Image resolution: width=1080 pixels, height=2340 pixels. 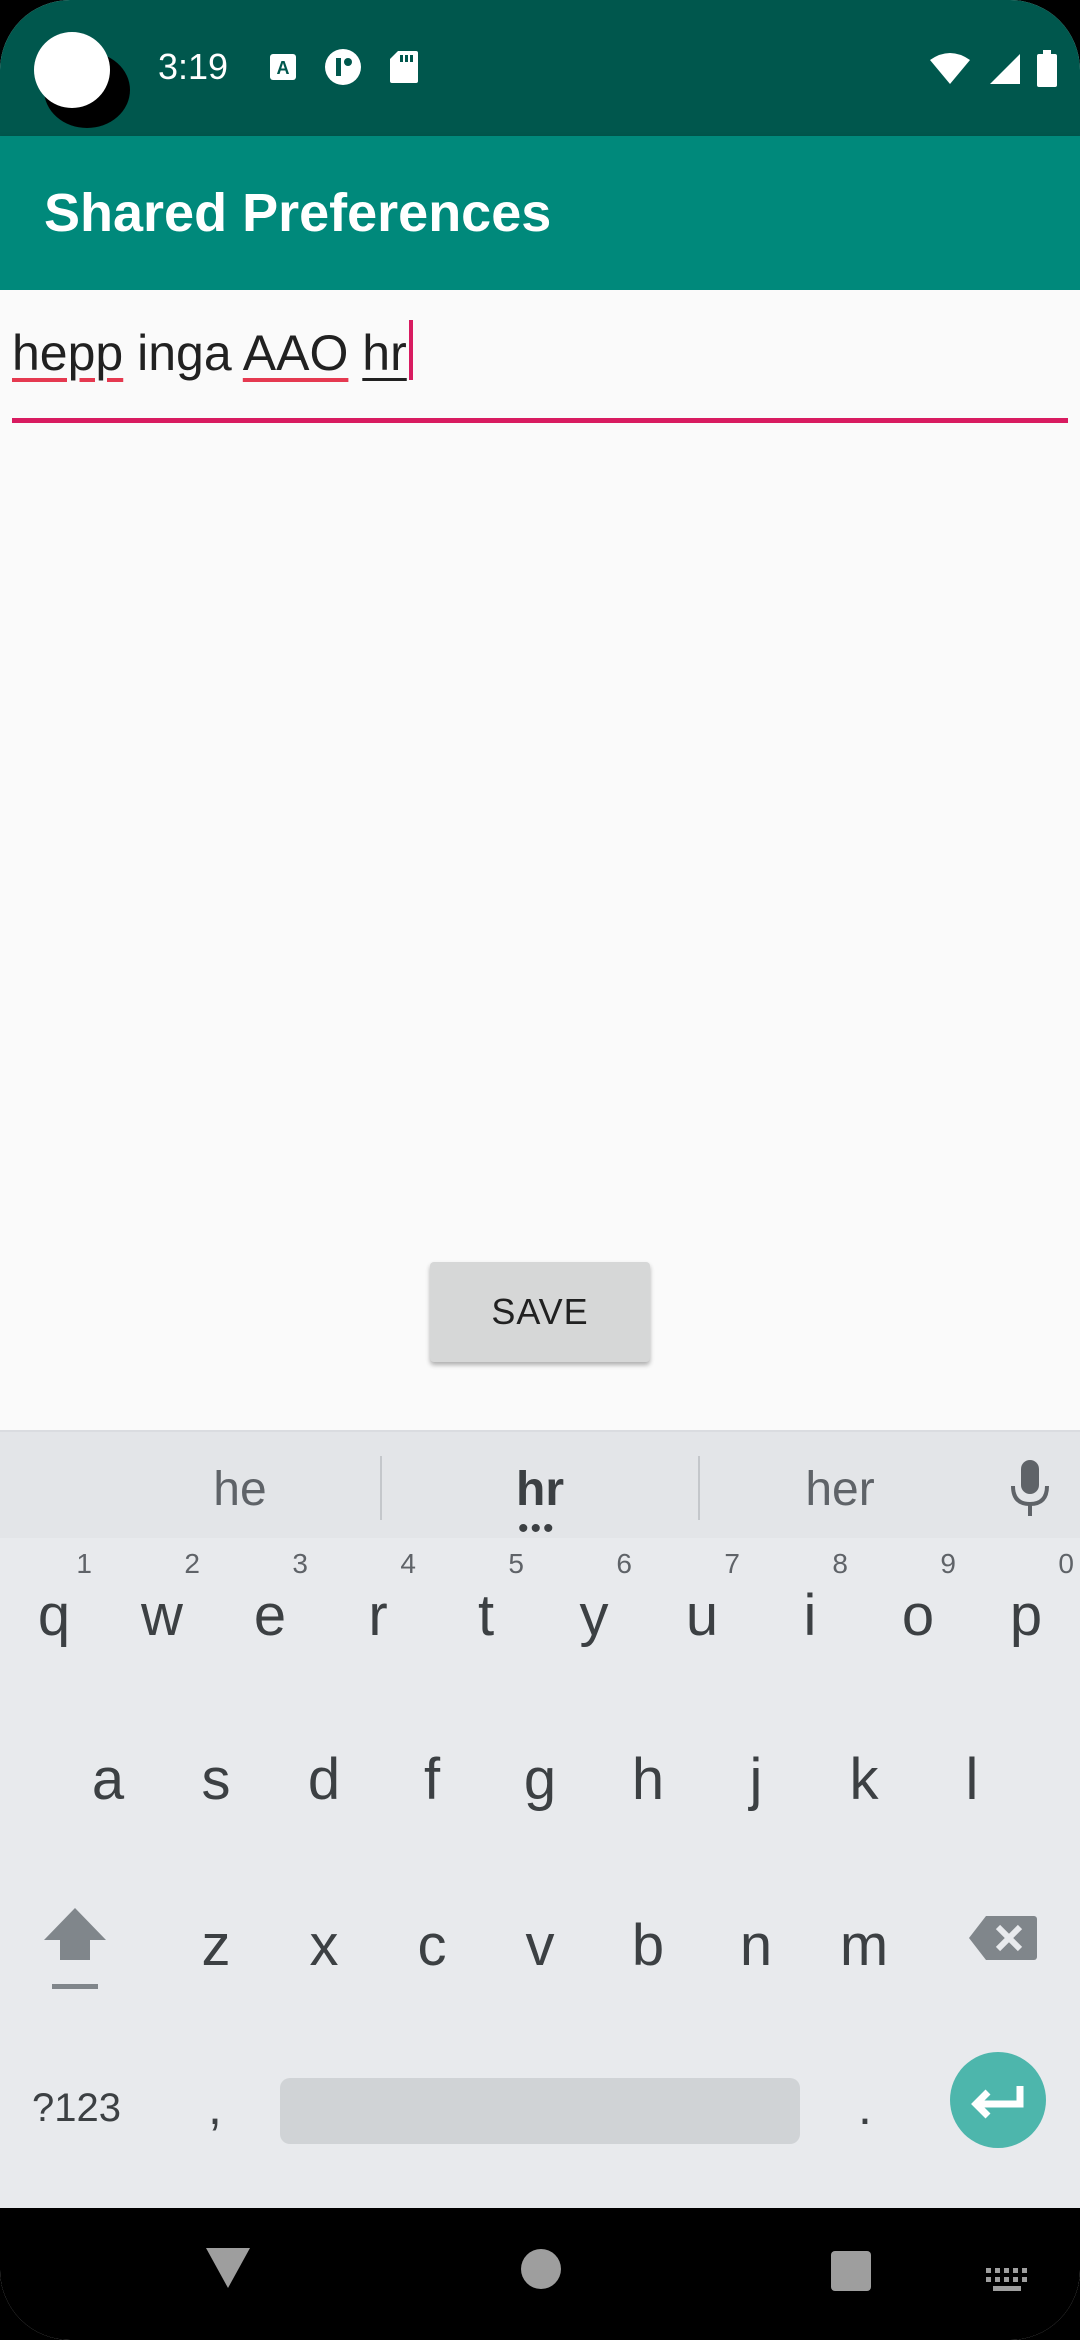 What do you see at coordinates (1005, 69) in the screenshot?
I see `signal-icon` at bounding box center [1005, 69].